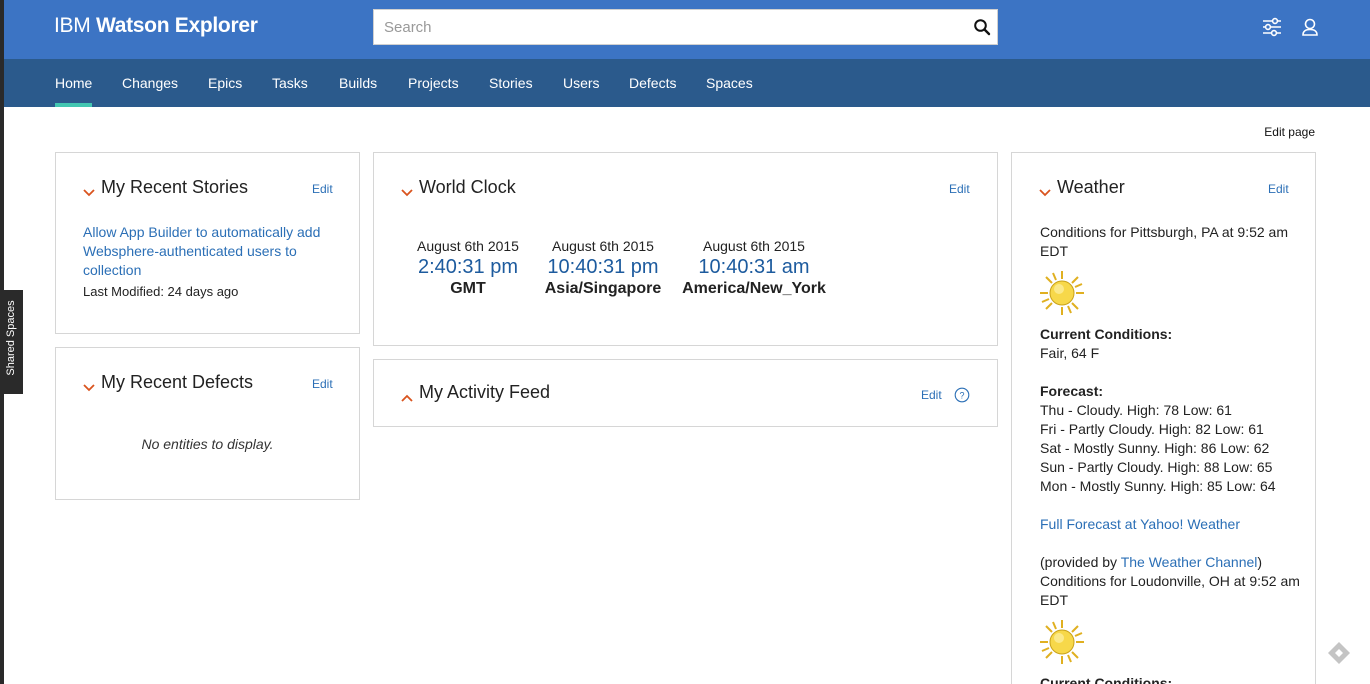 Image resolution: width=1370 pixels, height=684 pixels. I want to click on provided-by: (provided by The Weather Channel), so click(1170, 562).